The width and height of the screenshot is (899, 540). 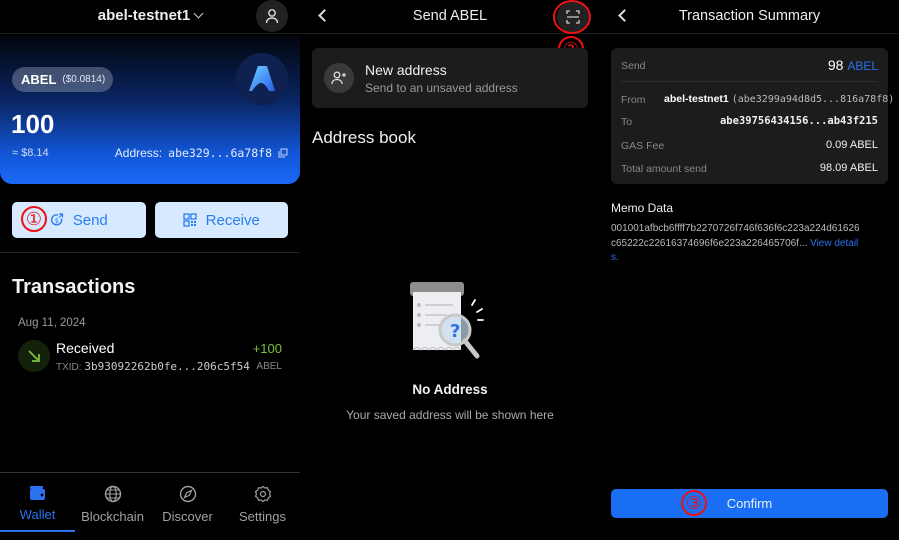 I want to click on txid-label: TXID:, so click(x=69, y=367).